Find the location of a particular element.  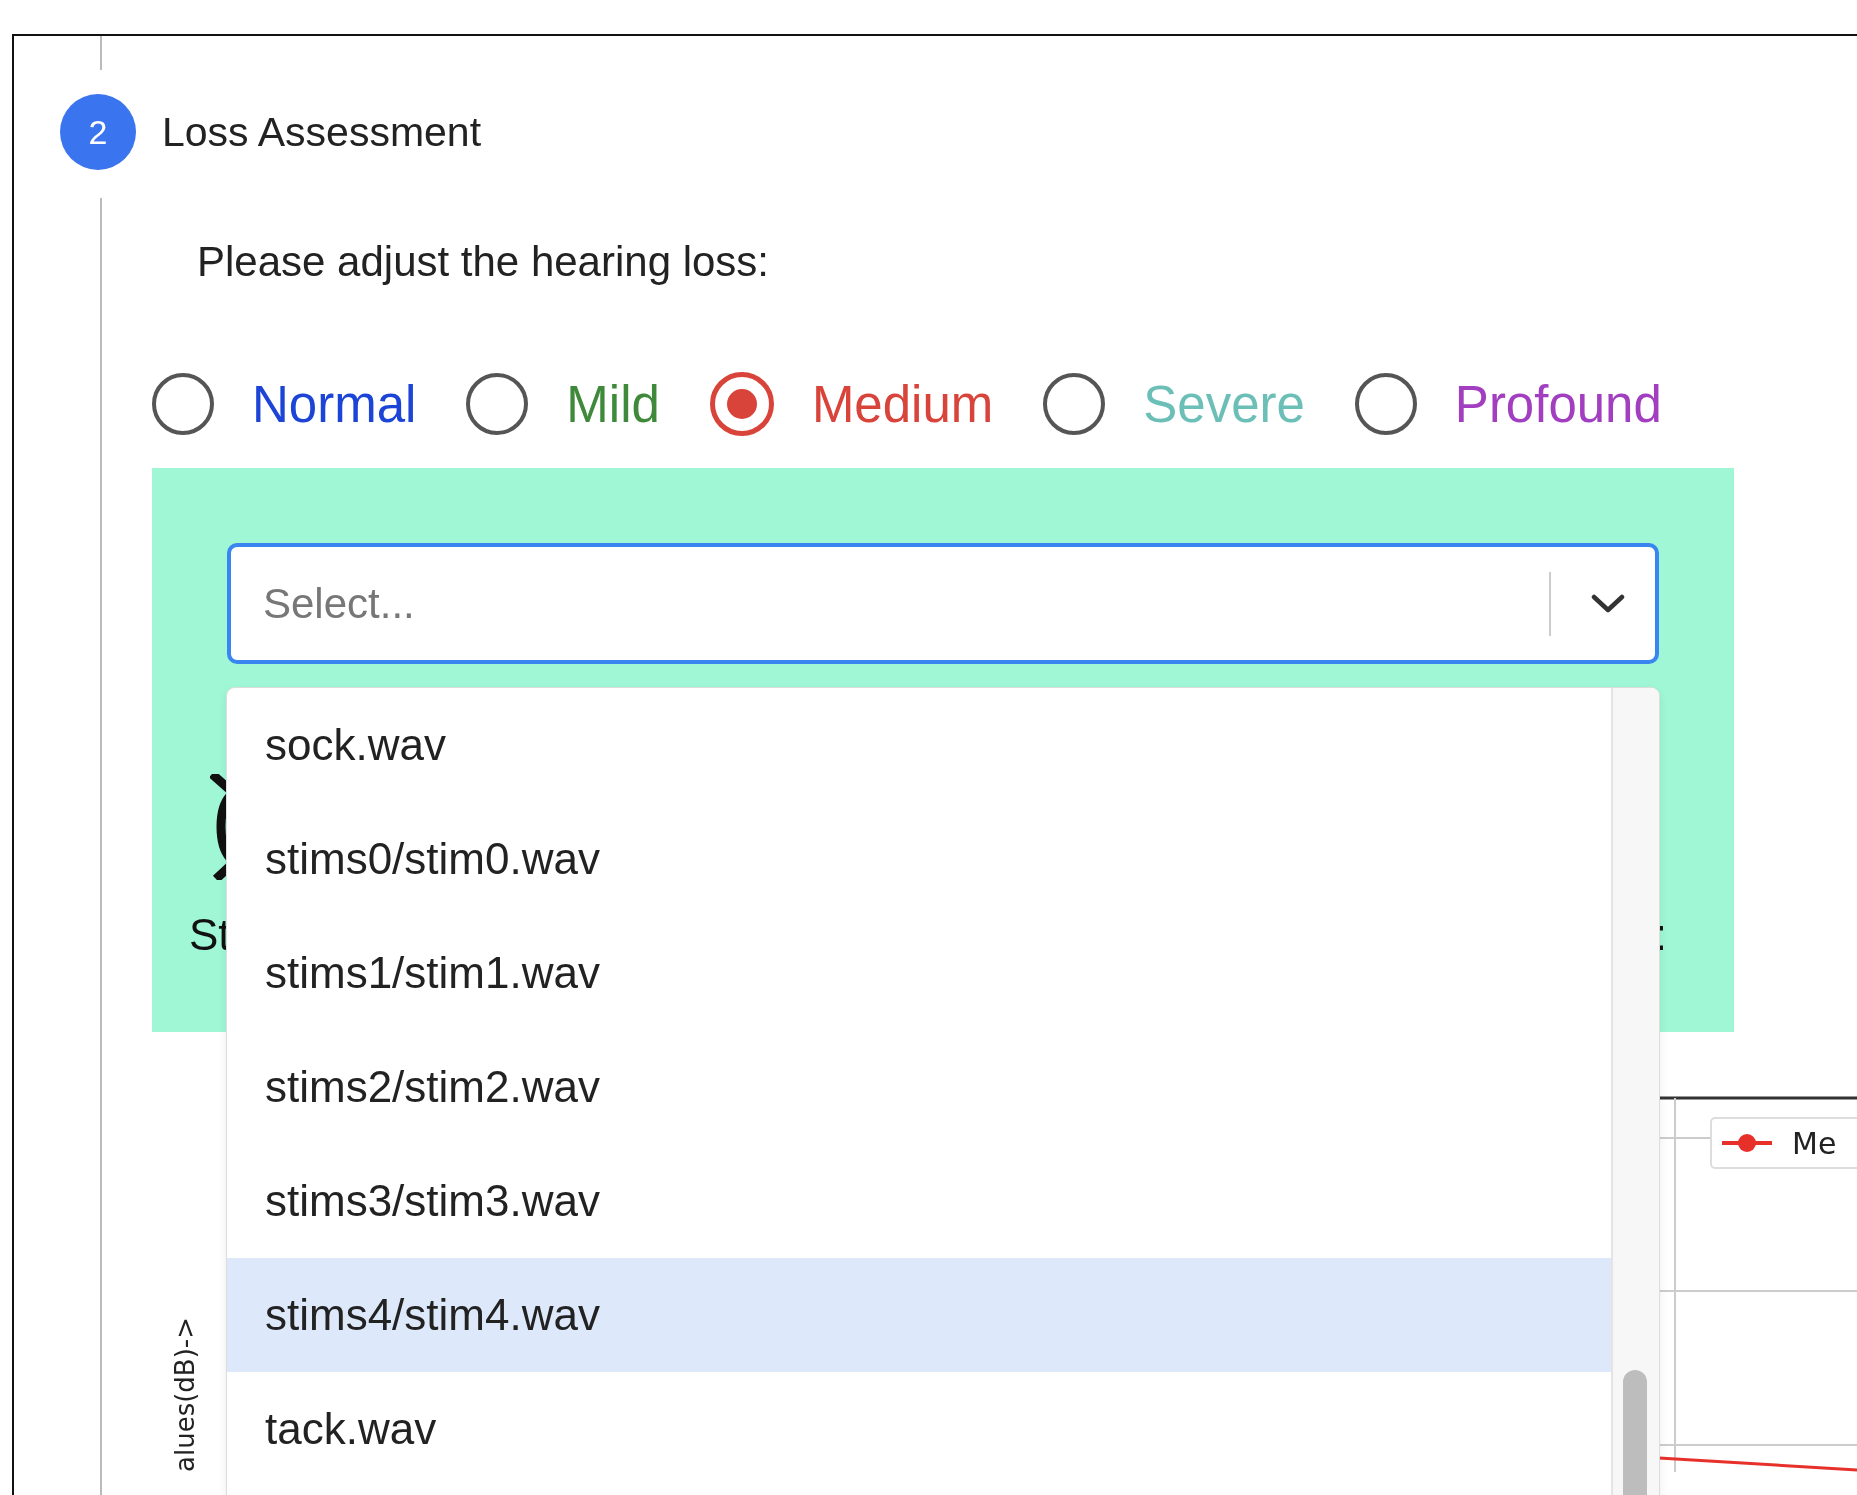

step-title: Loss Assessment is located at coordinates (322, 132).